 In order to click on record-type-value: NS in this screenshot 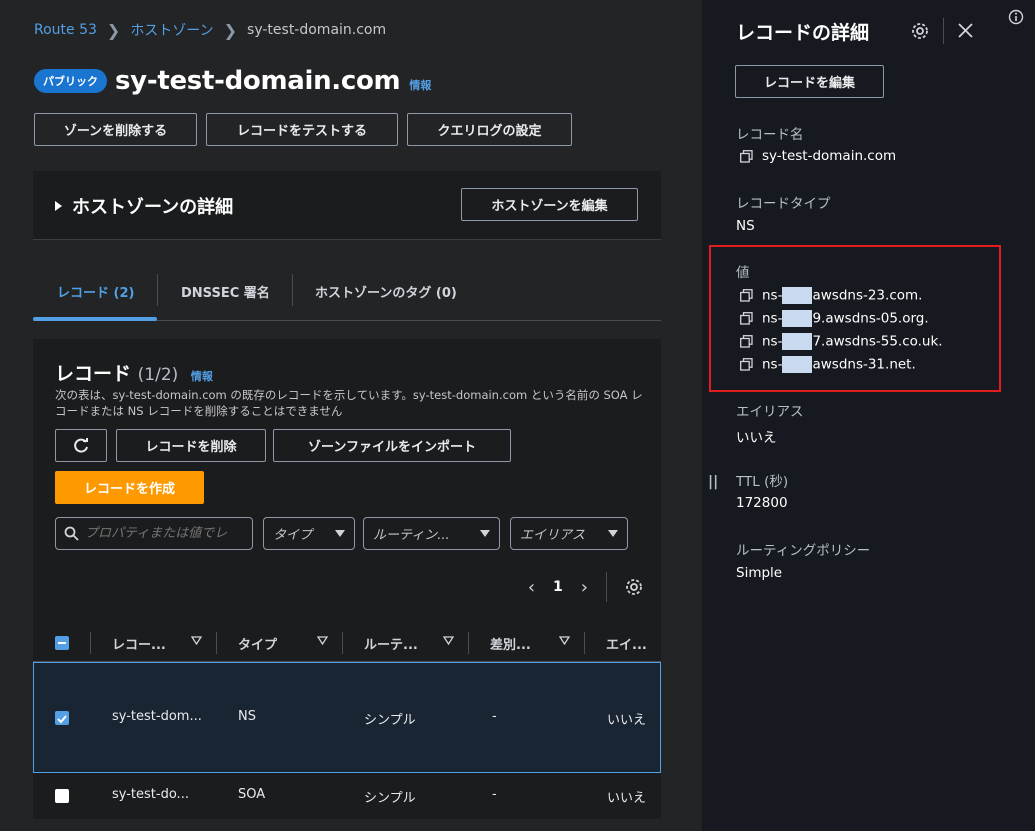, I will do `click(745, 226)`.